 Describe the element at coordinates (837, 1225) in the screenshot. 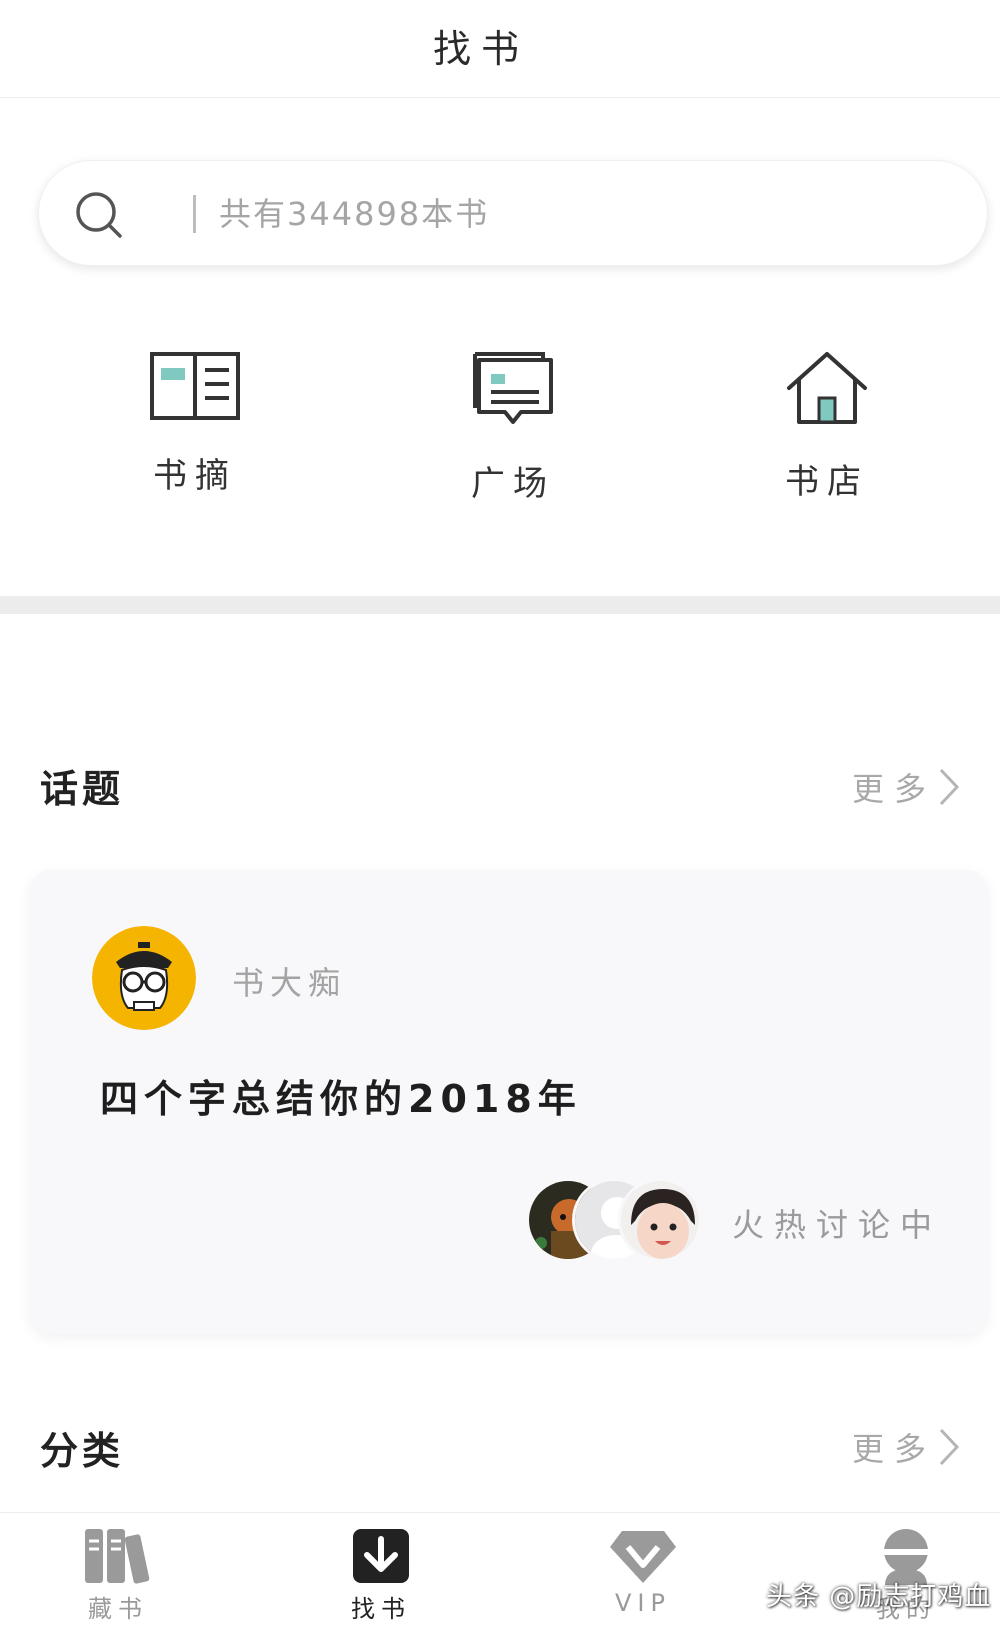

I see `discussion-status: 火热讨论中` at that location.